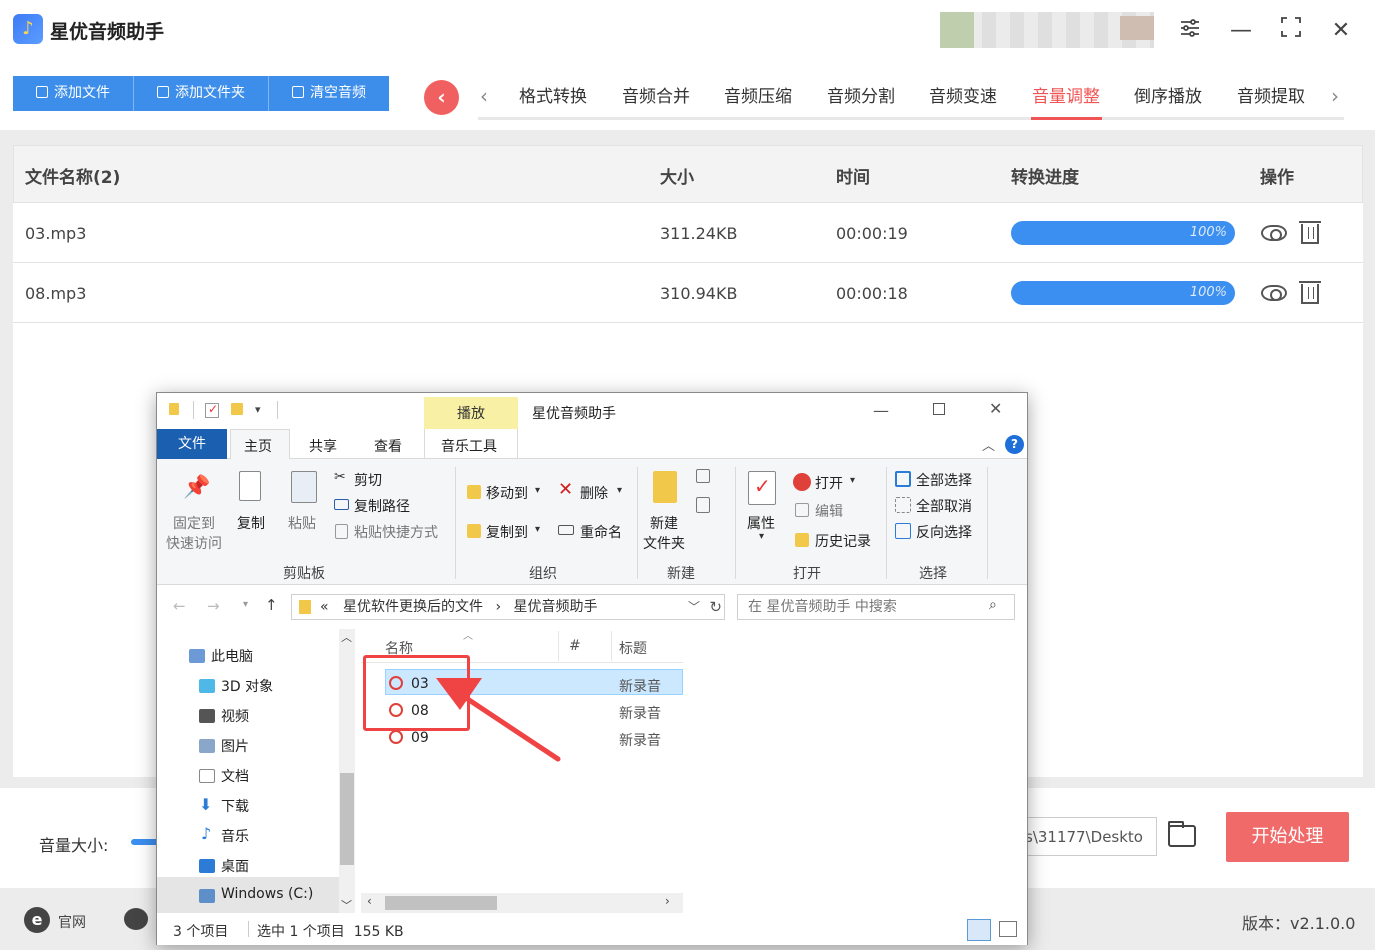  What do you see at coordinates (346, 905) in the screenshot?
I see `scroll-down-icon: ﹀` at bounding box center [346, 905].